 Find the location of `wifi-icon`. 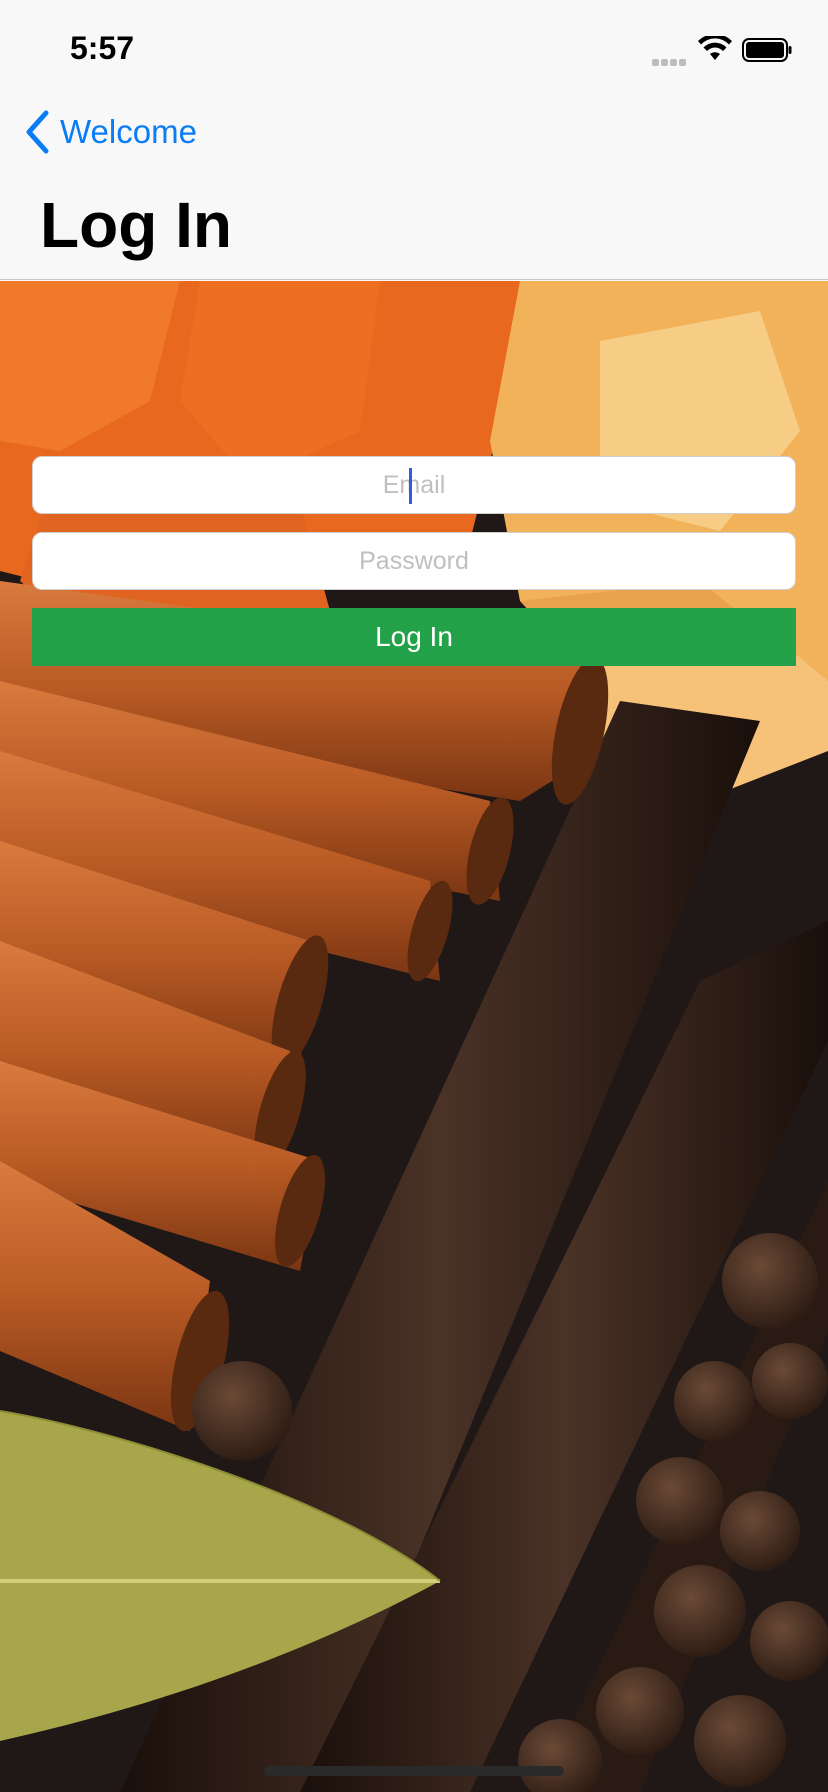

wifi-icon is located at coordinates (715, 48).